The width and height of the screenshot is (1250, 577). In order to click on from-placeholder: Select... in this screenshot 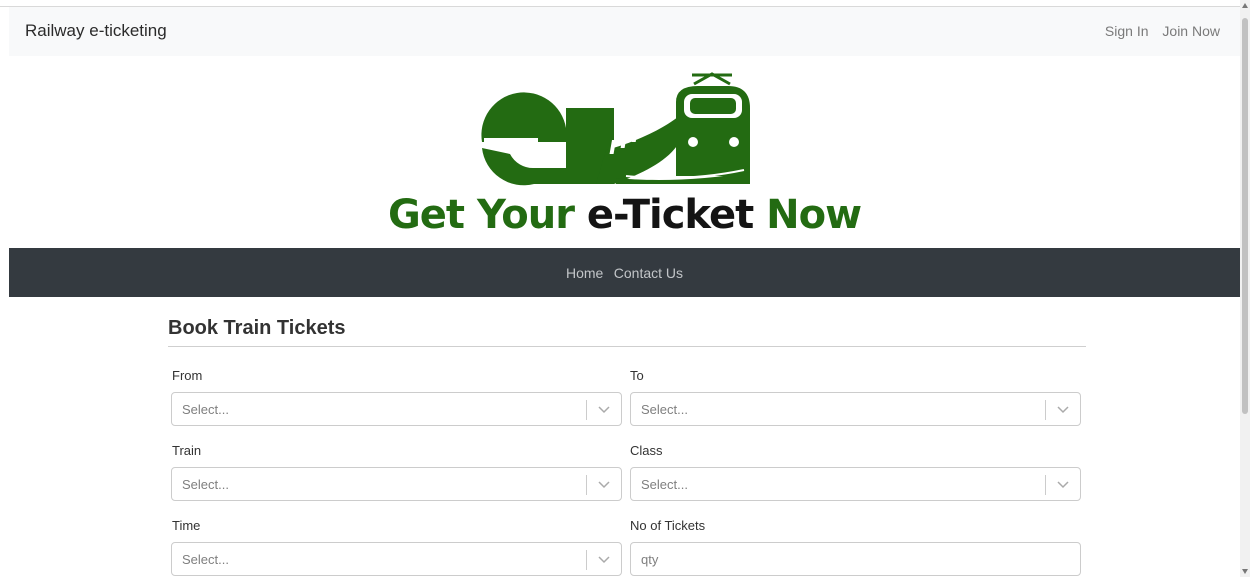, I will do `click(205, 409)`.